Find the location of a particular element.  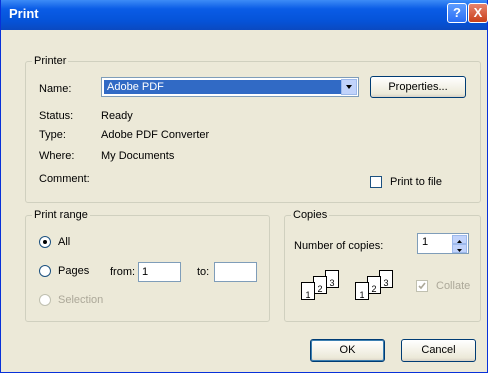

printer-legend: Printer is located at coordinates (50, 61).